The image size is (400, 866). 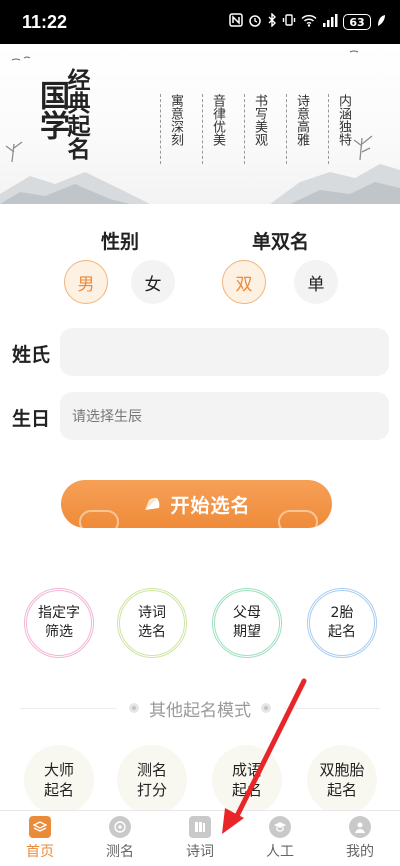 What do you see at coordinates (280, 852) in the screenshot?
I see `nav-label: 人工` at bounding box center [280, 852].